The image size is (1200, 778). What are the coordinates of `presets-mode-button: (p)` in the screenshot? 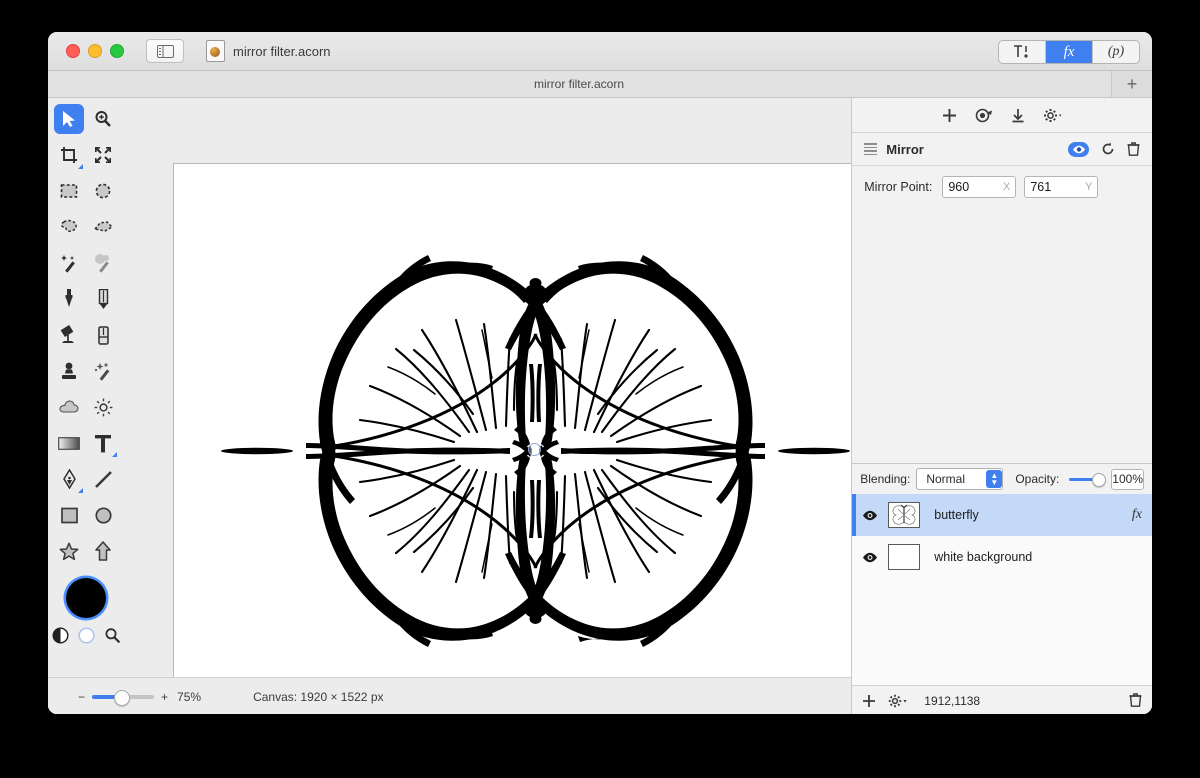 It's located at (1116, 52).